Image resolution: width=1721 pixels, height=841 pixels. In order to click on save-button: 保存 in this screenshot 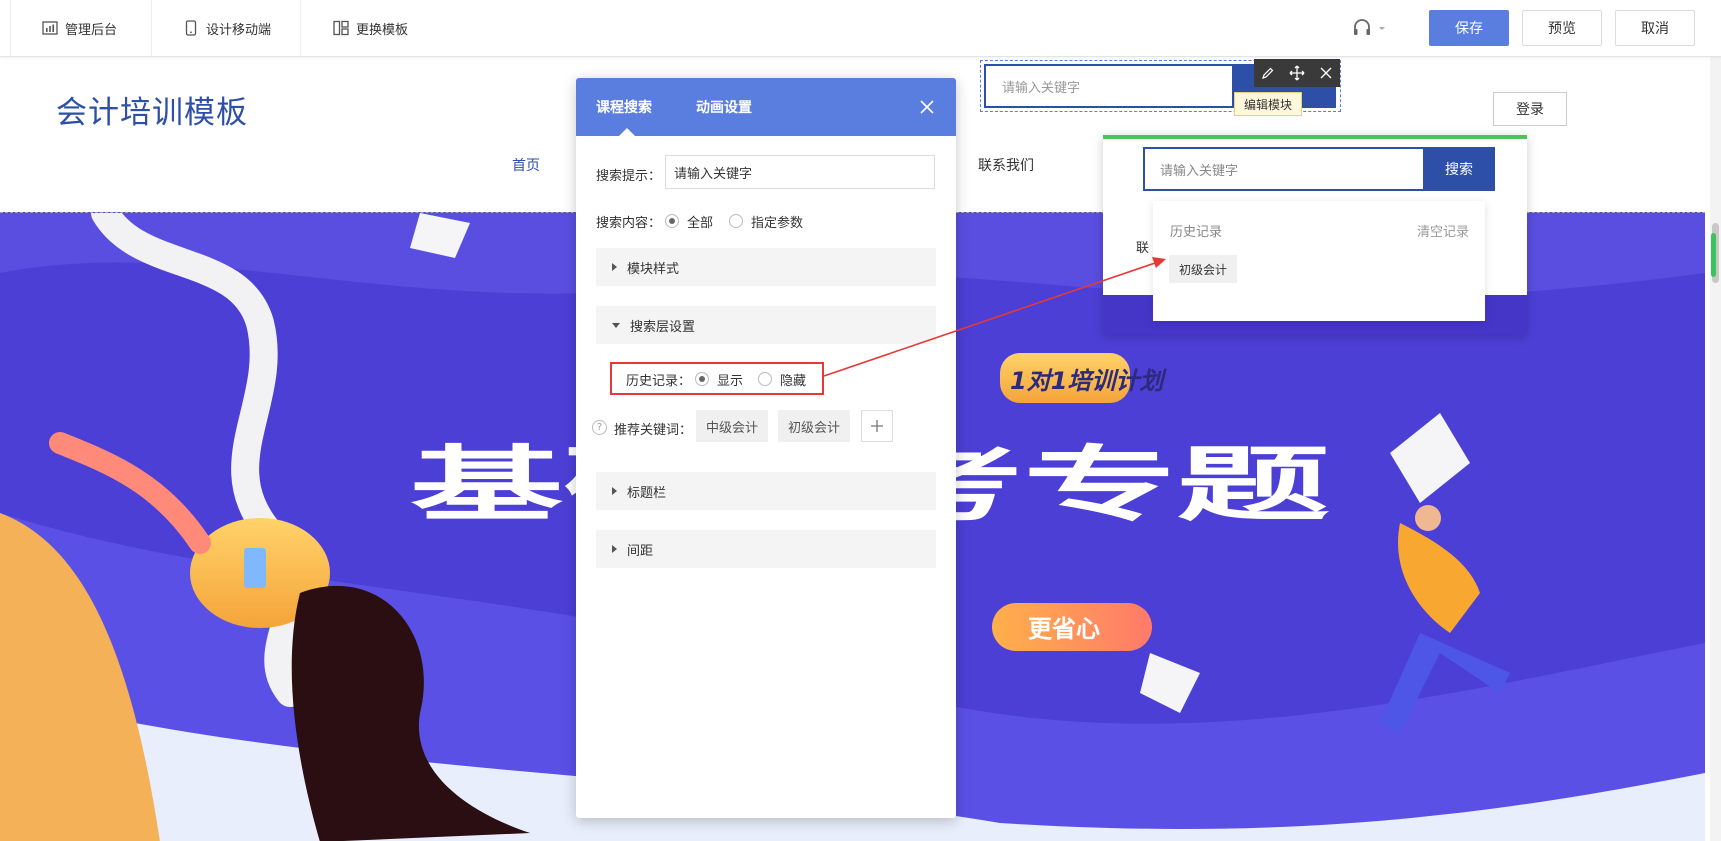, I will do `click(1469, 28)`.